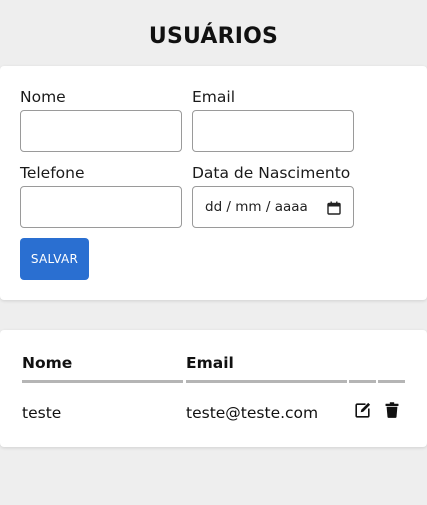 The height and width of the screenshot is (505, 427). I want to click on trash-icon, so click(393, 410).